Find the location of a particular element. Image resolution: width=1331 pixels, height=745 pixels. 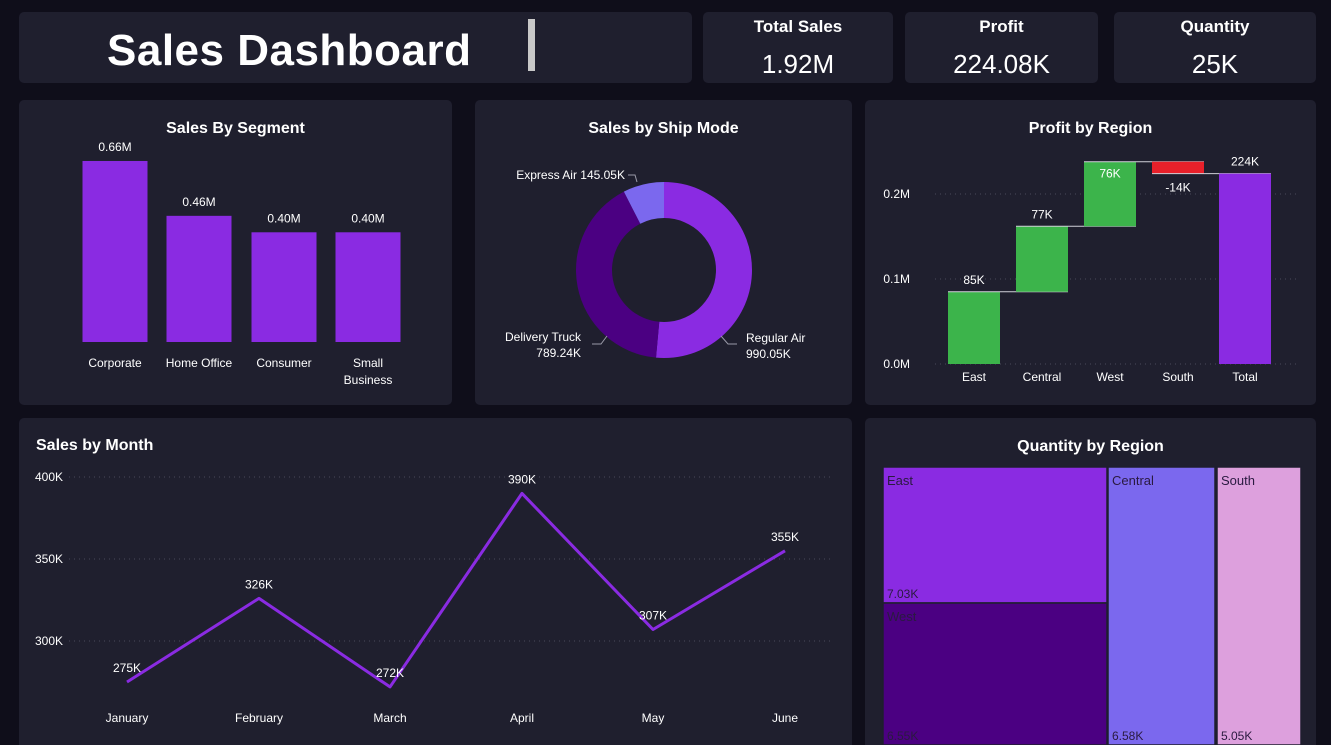

ship-label-name-0: Regular Air is located at coordinates (775, 338).